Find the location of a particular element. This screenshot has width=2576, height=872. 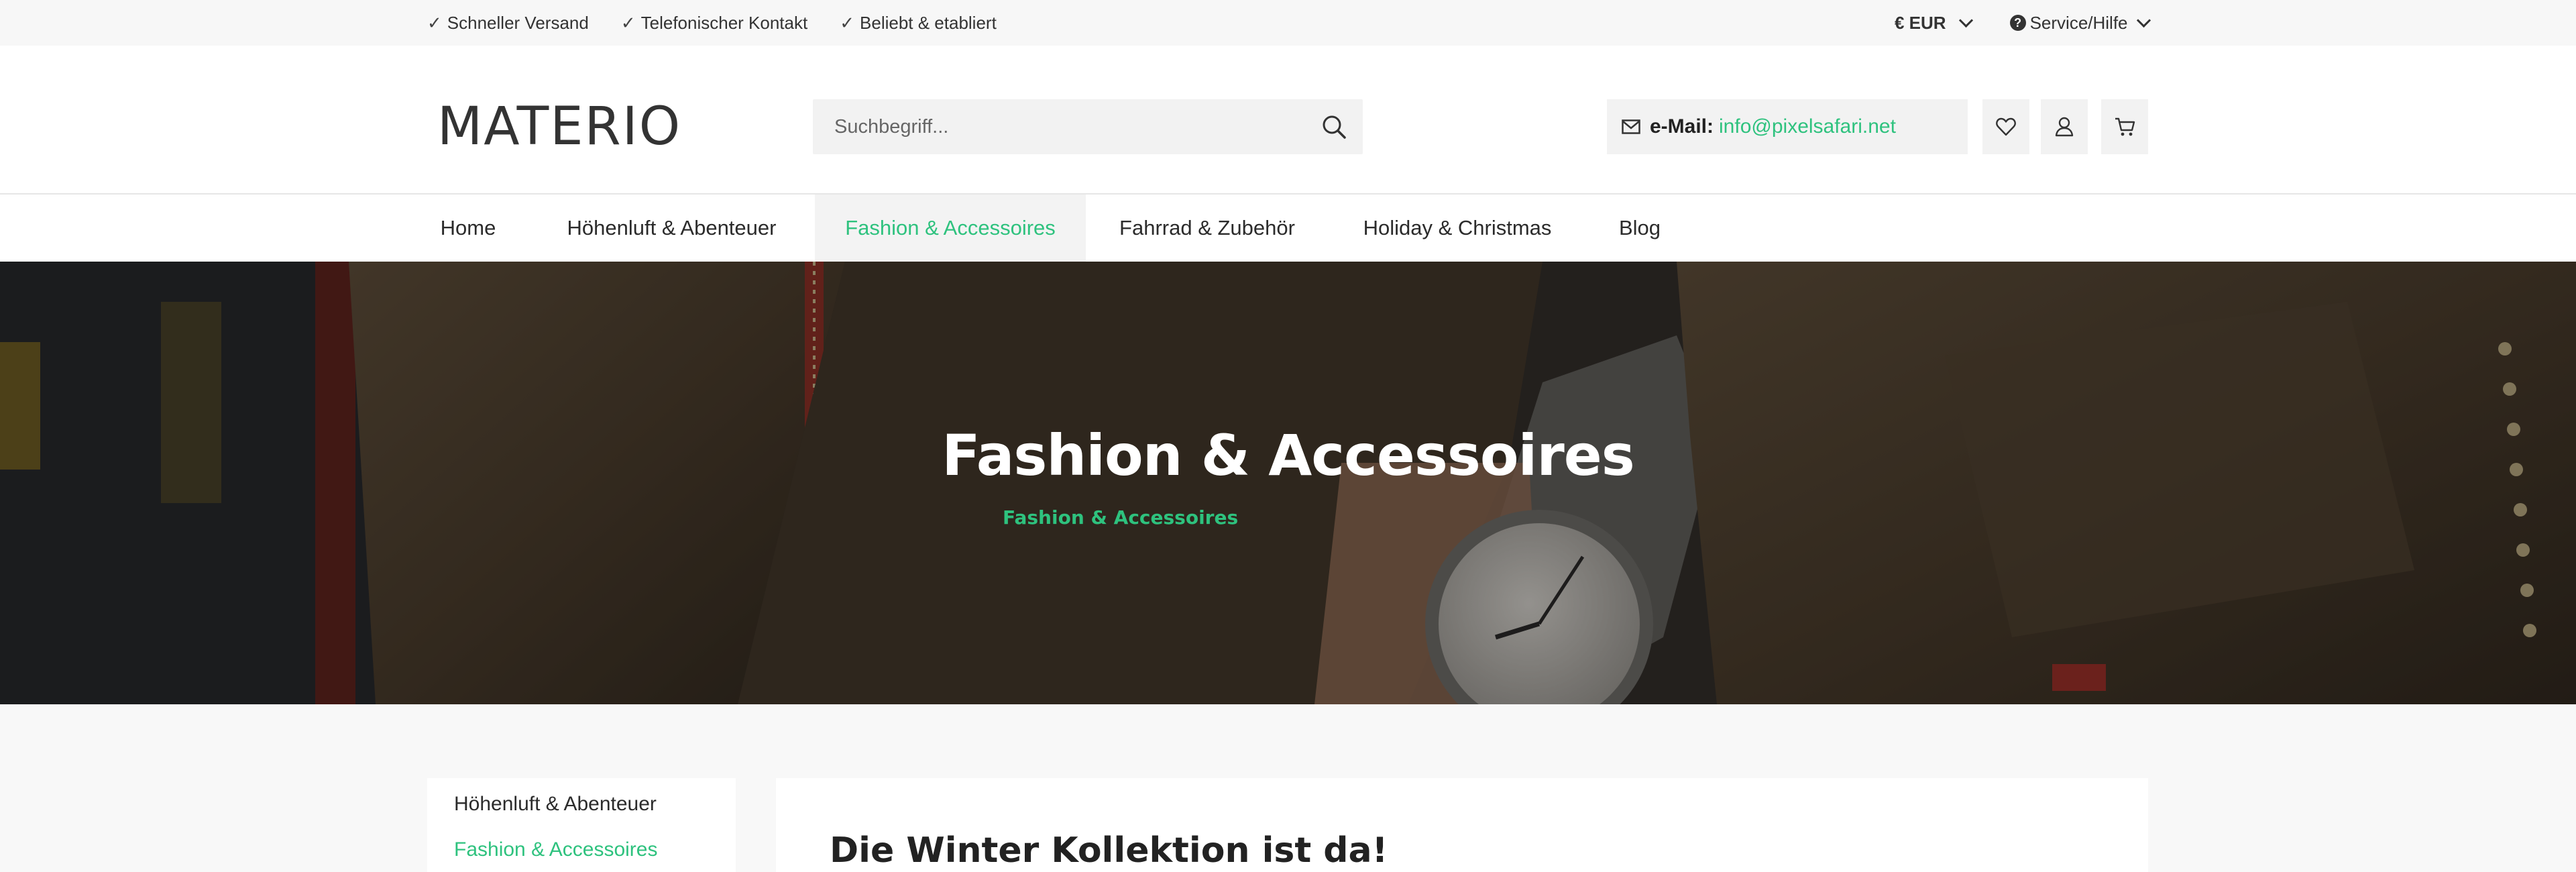

search-bar is located at coordinates (1088, 126).